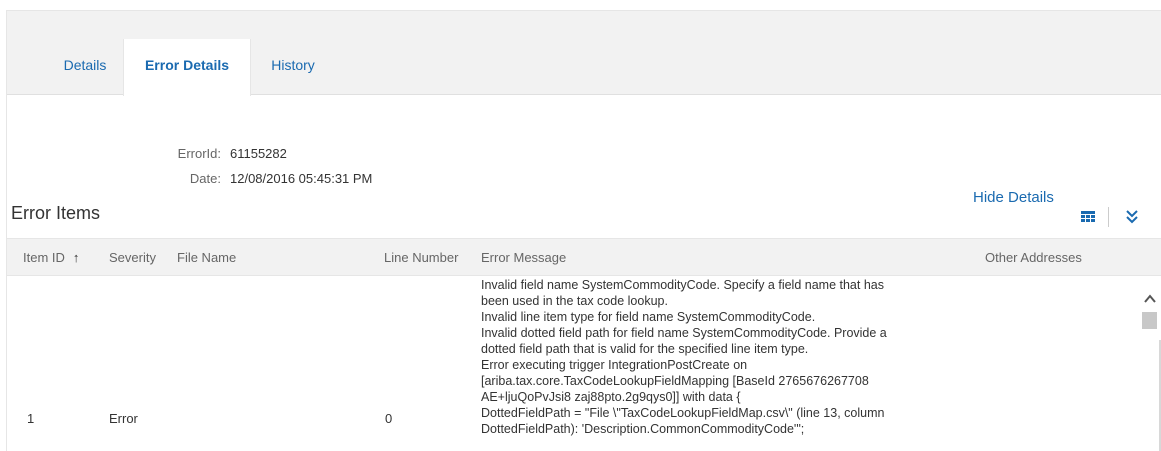 This screenshot has height=451, width=1161. I want to click on cell-item-id: 1, so click(31, 418).